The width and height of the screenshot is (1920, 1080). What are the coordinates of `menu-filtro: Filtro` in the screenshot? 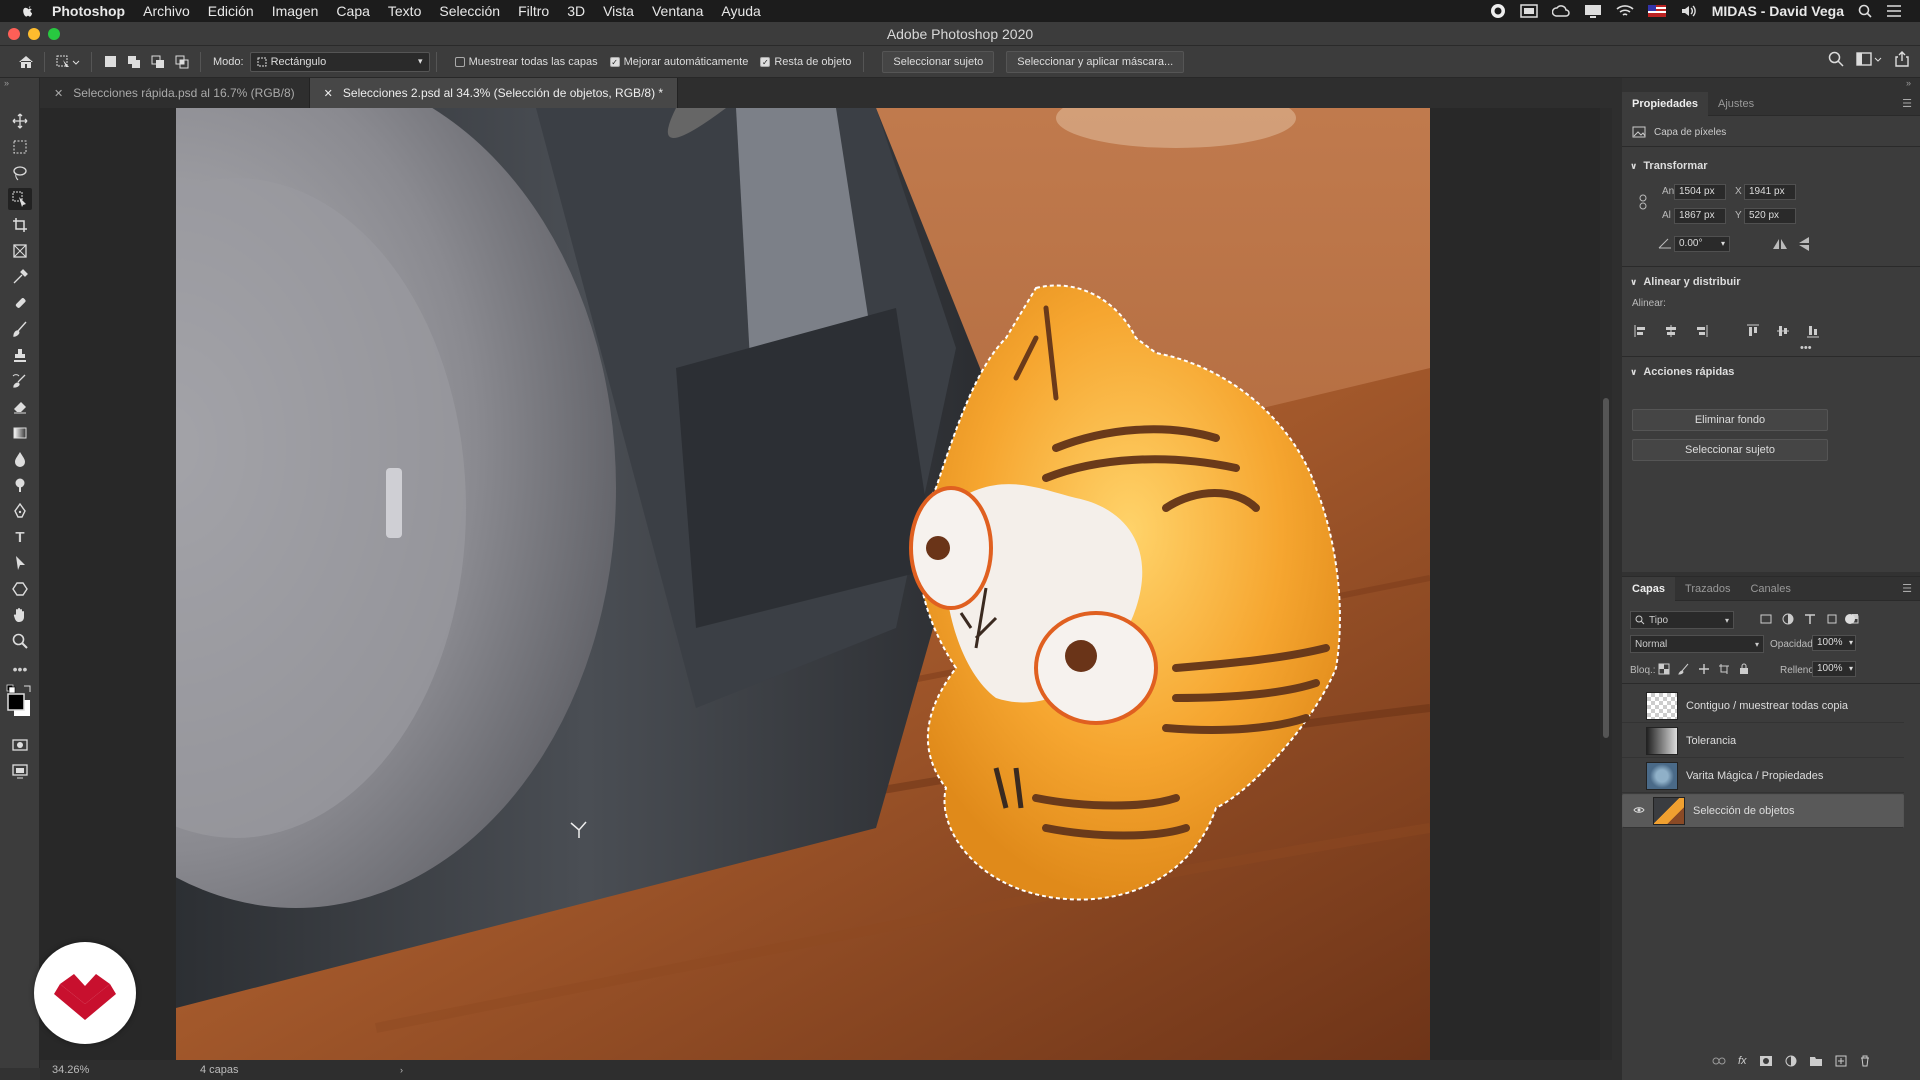 It's located at (533, 11).